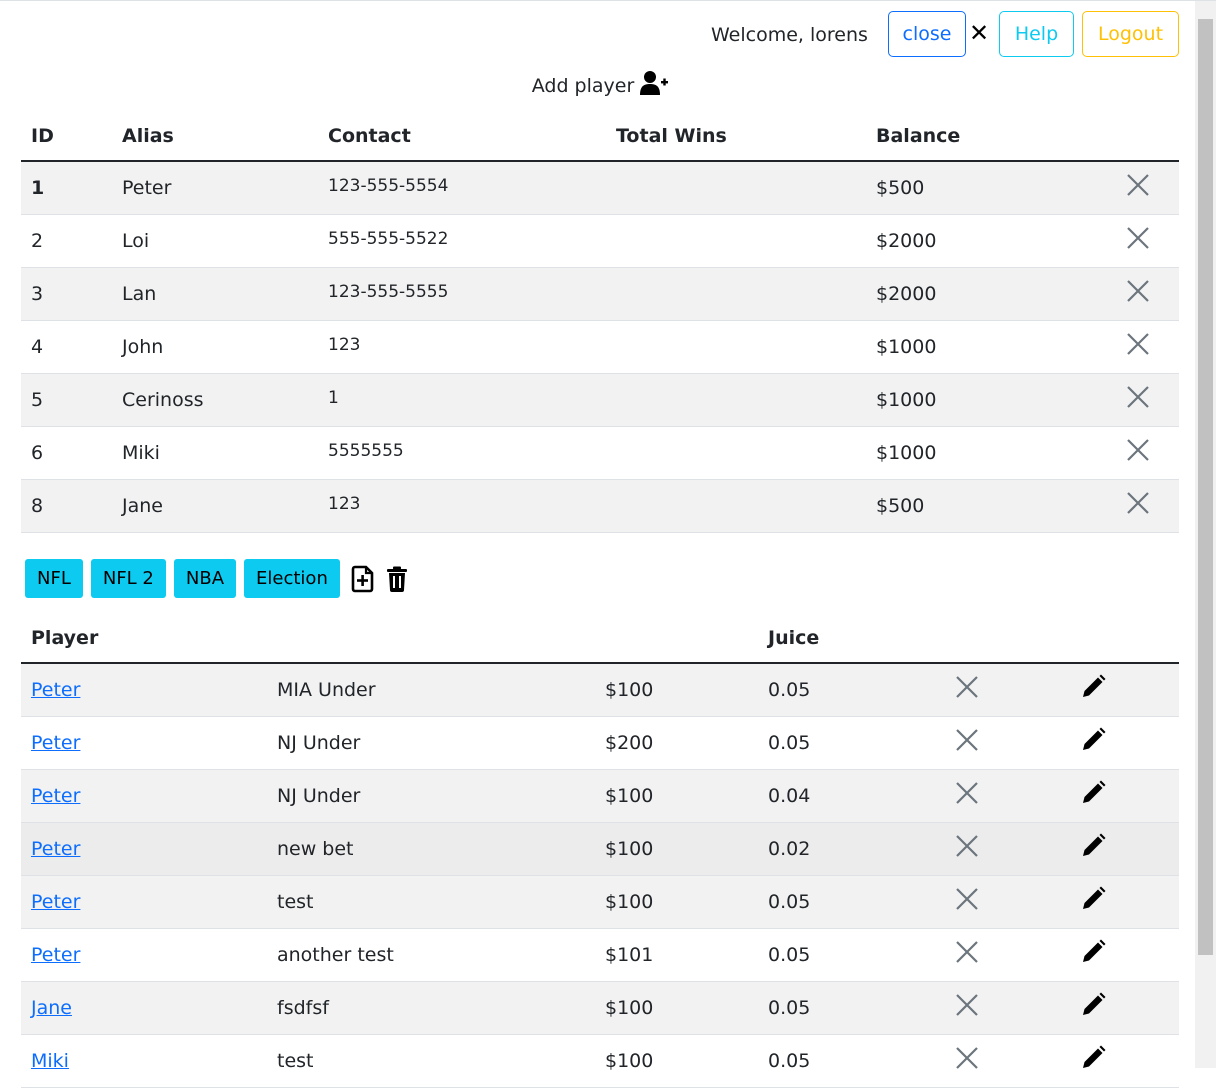 Image resolution: width=1216 pixels, height=1088 pixels. Describe the element at coordinates (431, 848) in the screenshot. I see `bet-cell: new bet` at that location.